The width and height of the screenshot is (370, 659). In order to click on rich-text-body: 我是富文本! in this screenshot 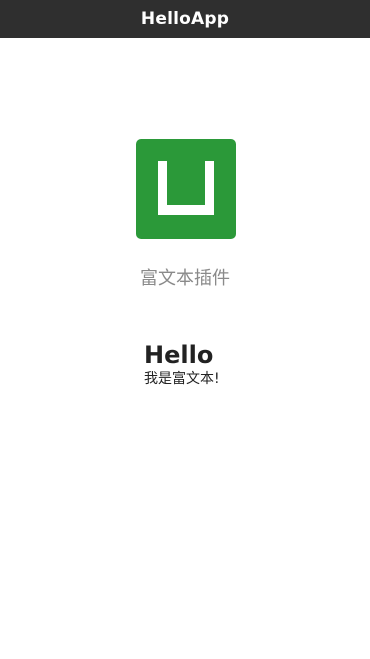, I will do `click(182, 379)`.